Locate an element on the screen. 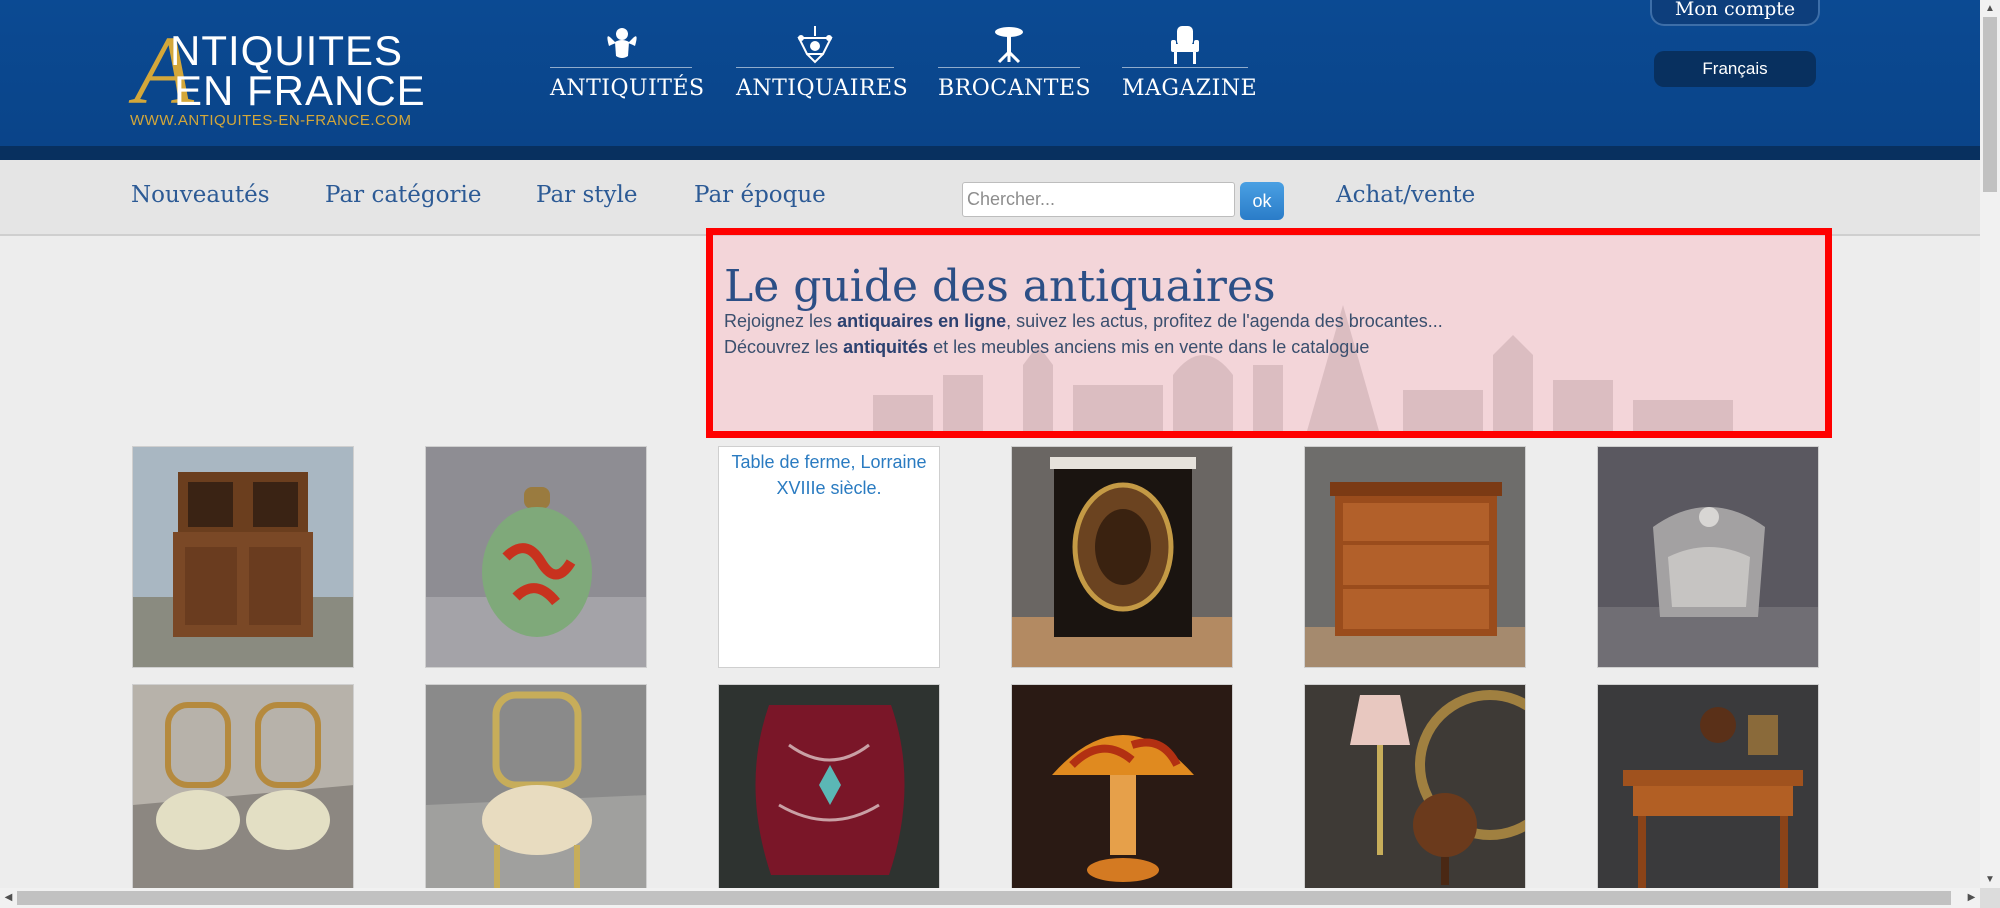 The height and width of the screenshot is (908, 2000). product-image-mushroom-lamp is located at coordinates (1122, 787).